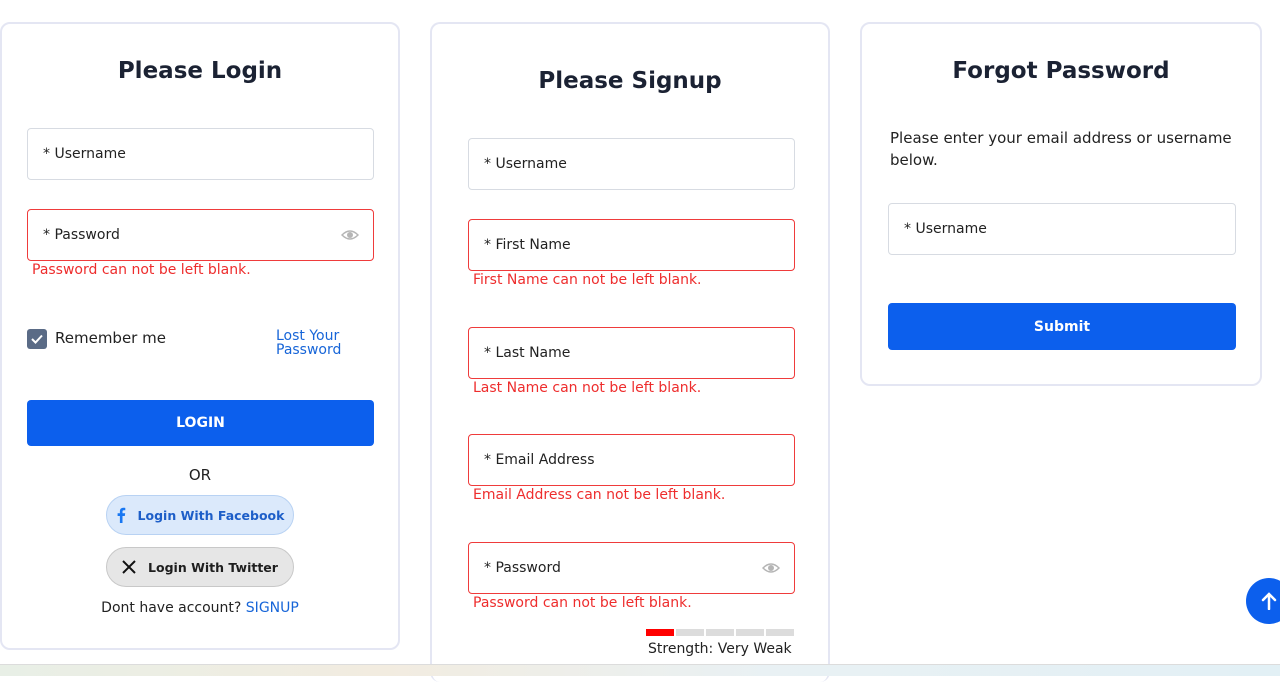 This screenshot has height=682, width=1280. What do you see at coordinates (587, 388) in the screenshot?
I see `last-name-error: Last Name can not be left blank.` at bounding box center [587, 388].